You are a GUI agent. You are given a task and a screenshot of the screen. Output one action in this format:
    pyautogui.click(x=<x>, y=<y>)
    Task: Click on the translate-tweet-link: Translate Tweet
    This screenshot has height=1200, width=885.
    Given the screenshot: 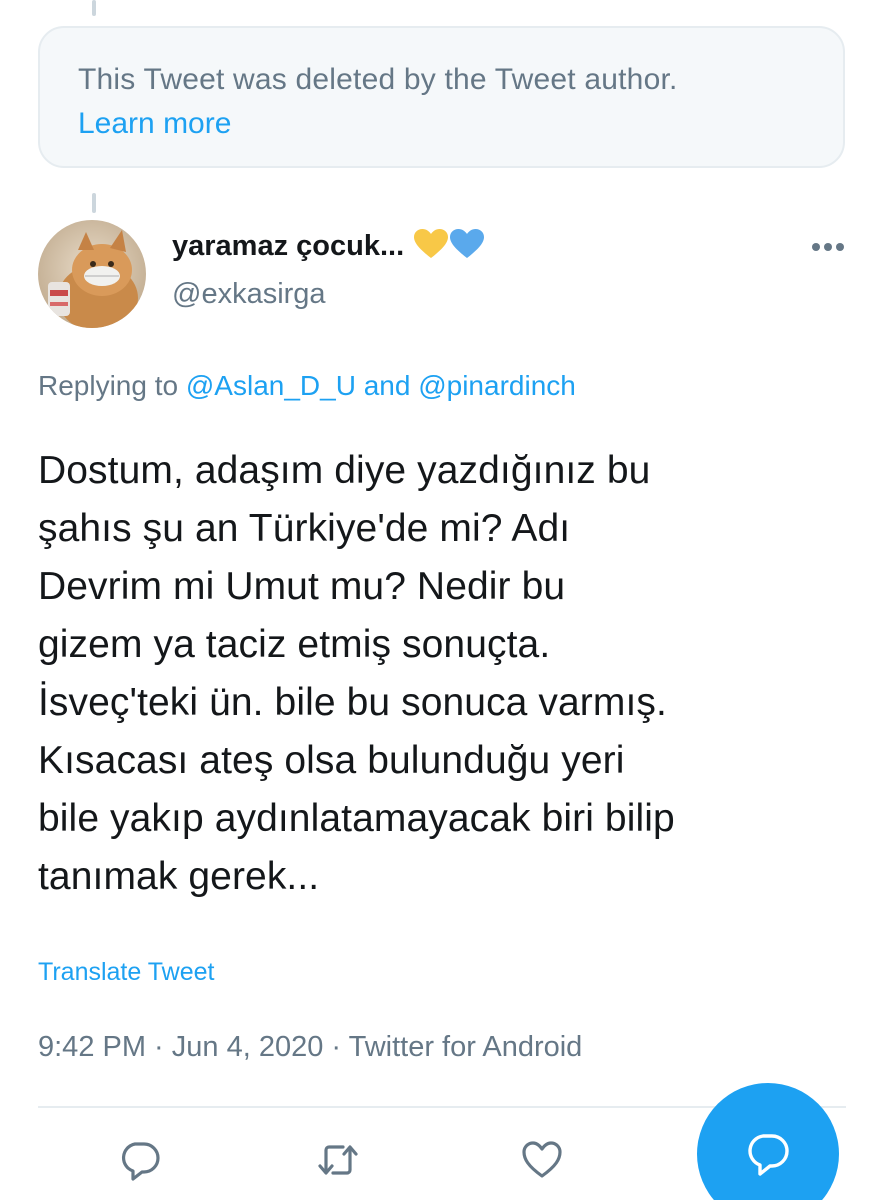 What is the action you would take?
    pyautogui.click(x=126, y=972)
    